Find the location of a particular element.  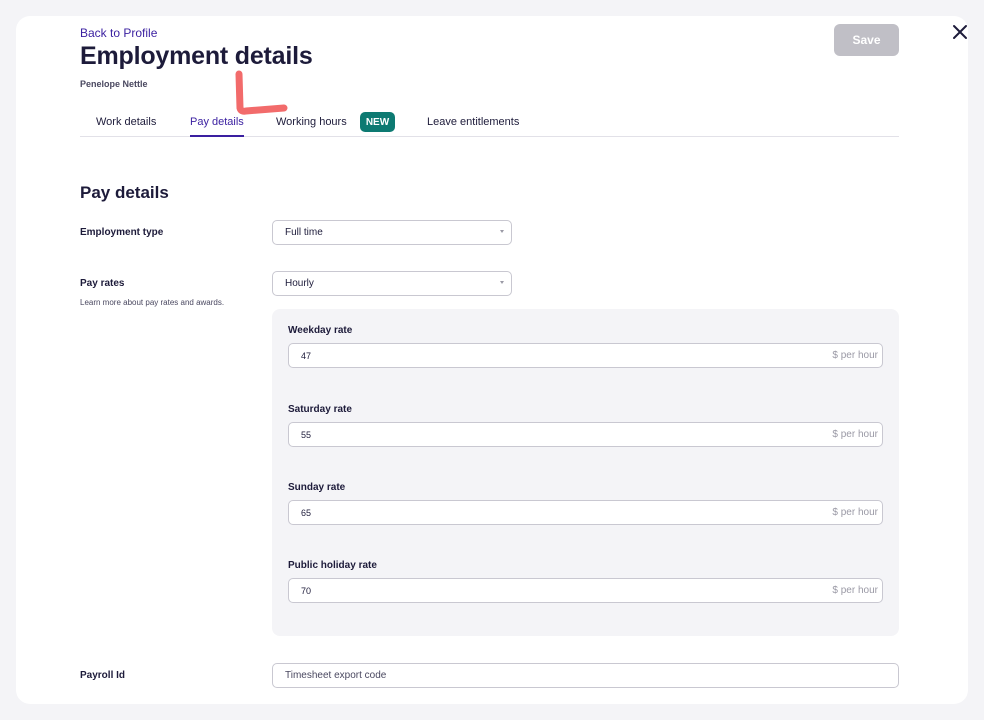

close-icon is located at coordinates (960, 32).